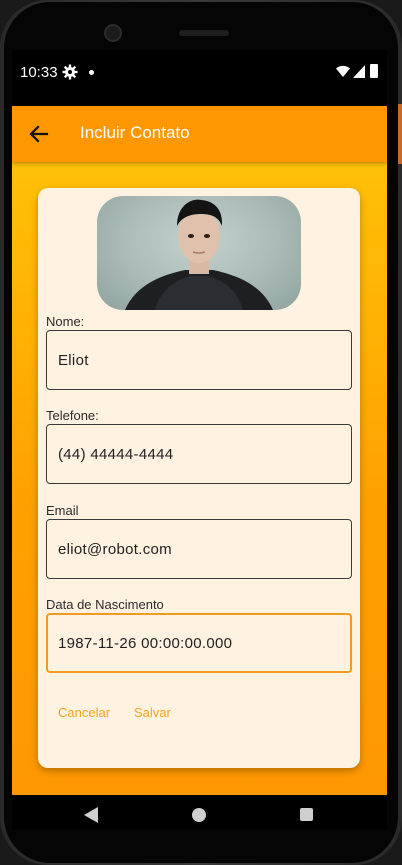  What do you see at coordinates (65, 321) in the screenshot?
I see `name-label: Nome:` at bounding box center [65, 321].